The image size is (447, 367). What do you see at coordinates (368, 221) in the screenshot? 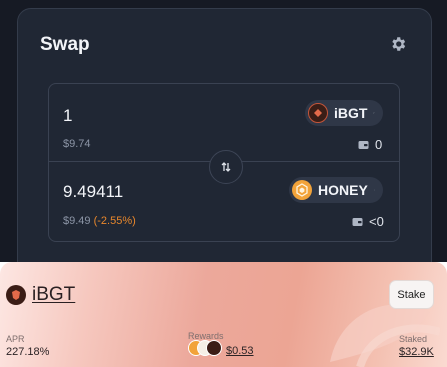
I see `to-balance: <0` at bounding box center [368, 221].